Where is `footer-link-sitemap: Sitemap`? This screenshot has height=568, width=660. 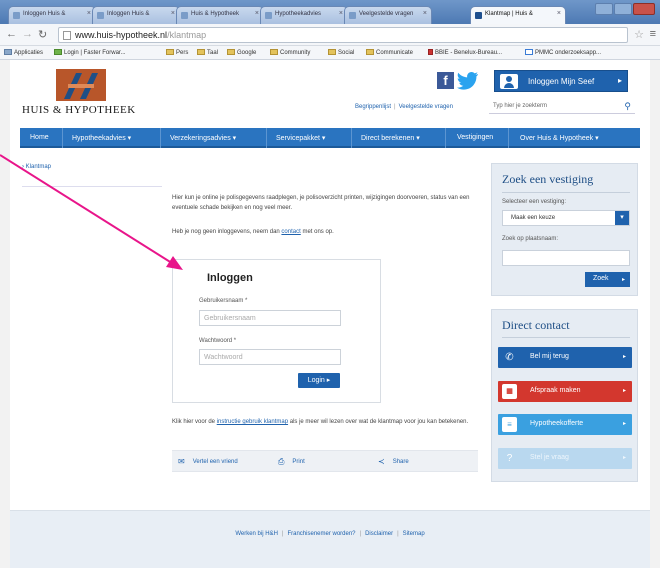 footer-link-sitemap: Sitemap is located at coordinates (414, 534).